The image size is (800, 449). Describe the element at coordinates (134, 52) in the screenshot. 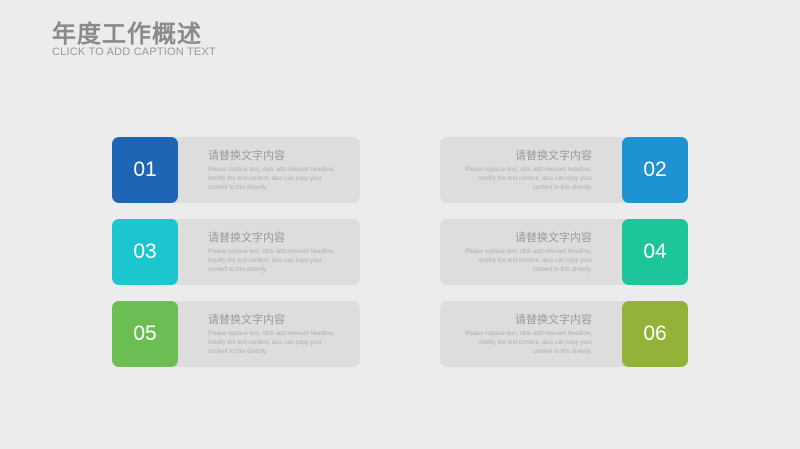

I see `slide-subtitle: CLICK TO ADD CAPTION TEXT` at that location.